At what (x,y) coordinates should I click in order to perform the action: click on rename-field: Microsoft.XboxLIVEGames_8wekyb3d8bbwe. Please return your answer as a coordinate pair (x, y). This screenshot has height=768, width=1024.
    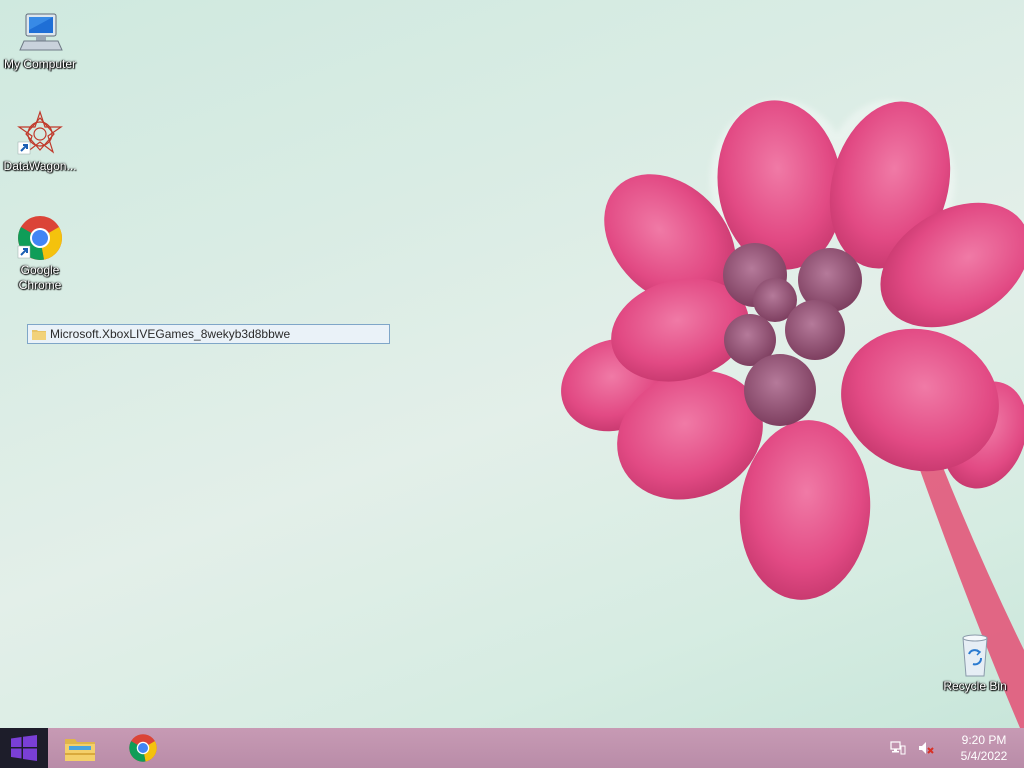
    Looking at the image, I should click on (208, 334).